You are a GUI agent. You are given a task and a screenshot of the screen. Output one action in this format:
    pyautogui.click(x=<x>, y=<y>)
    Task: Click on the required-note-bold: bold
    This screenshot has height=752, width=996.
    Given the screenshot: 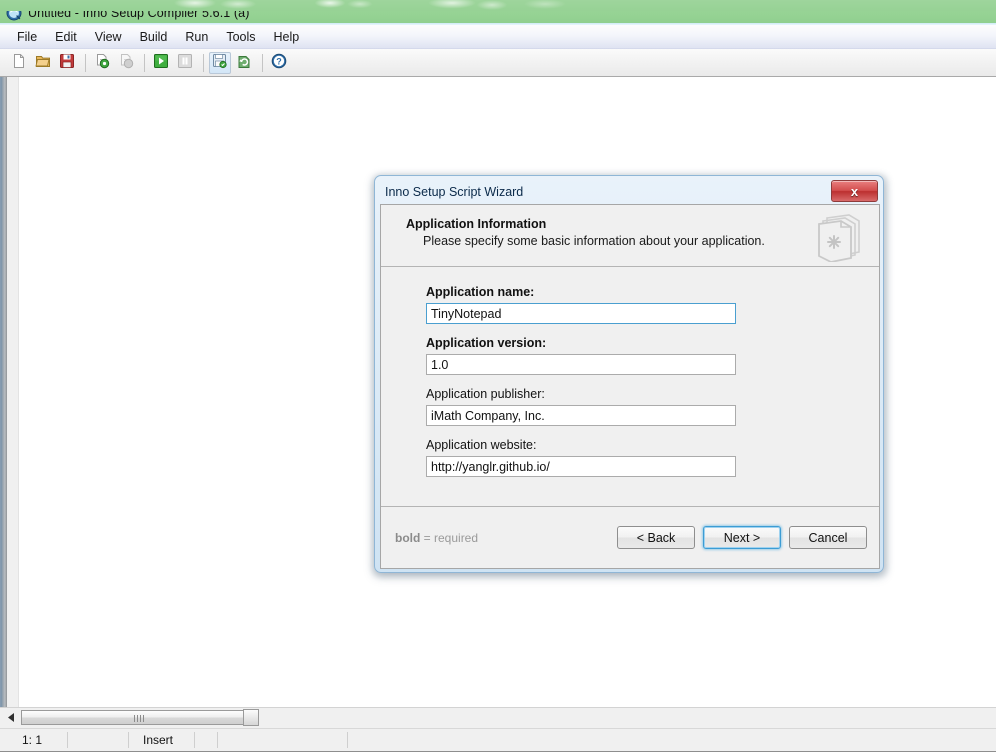 What is the action you would take?
    pyautogui.click(x=408, y=537)
    